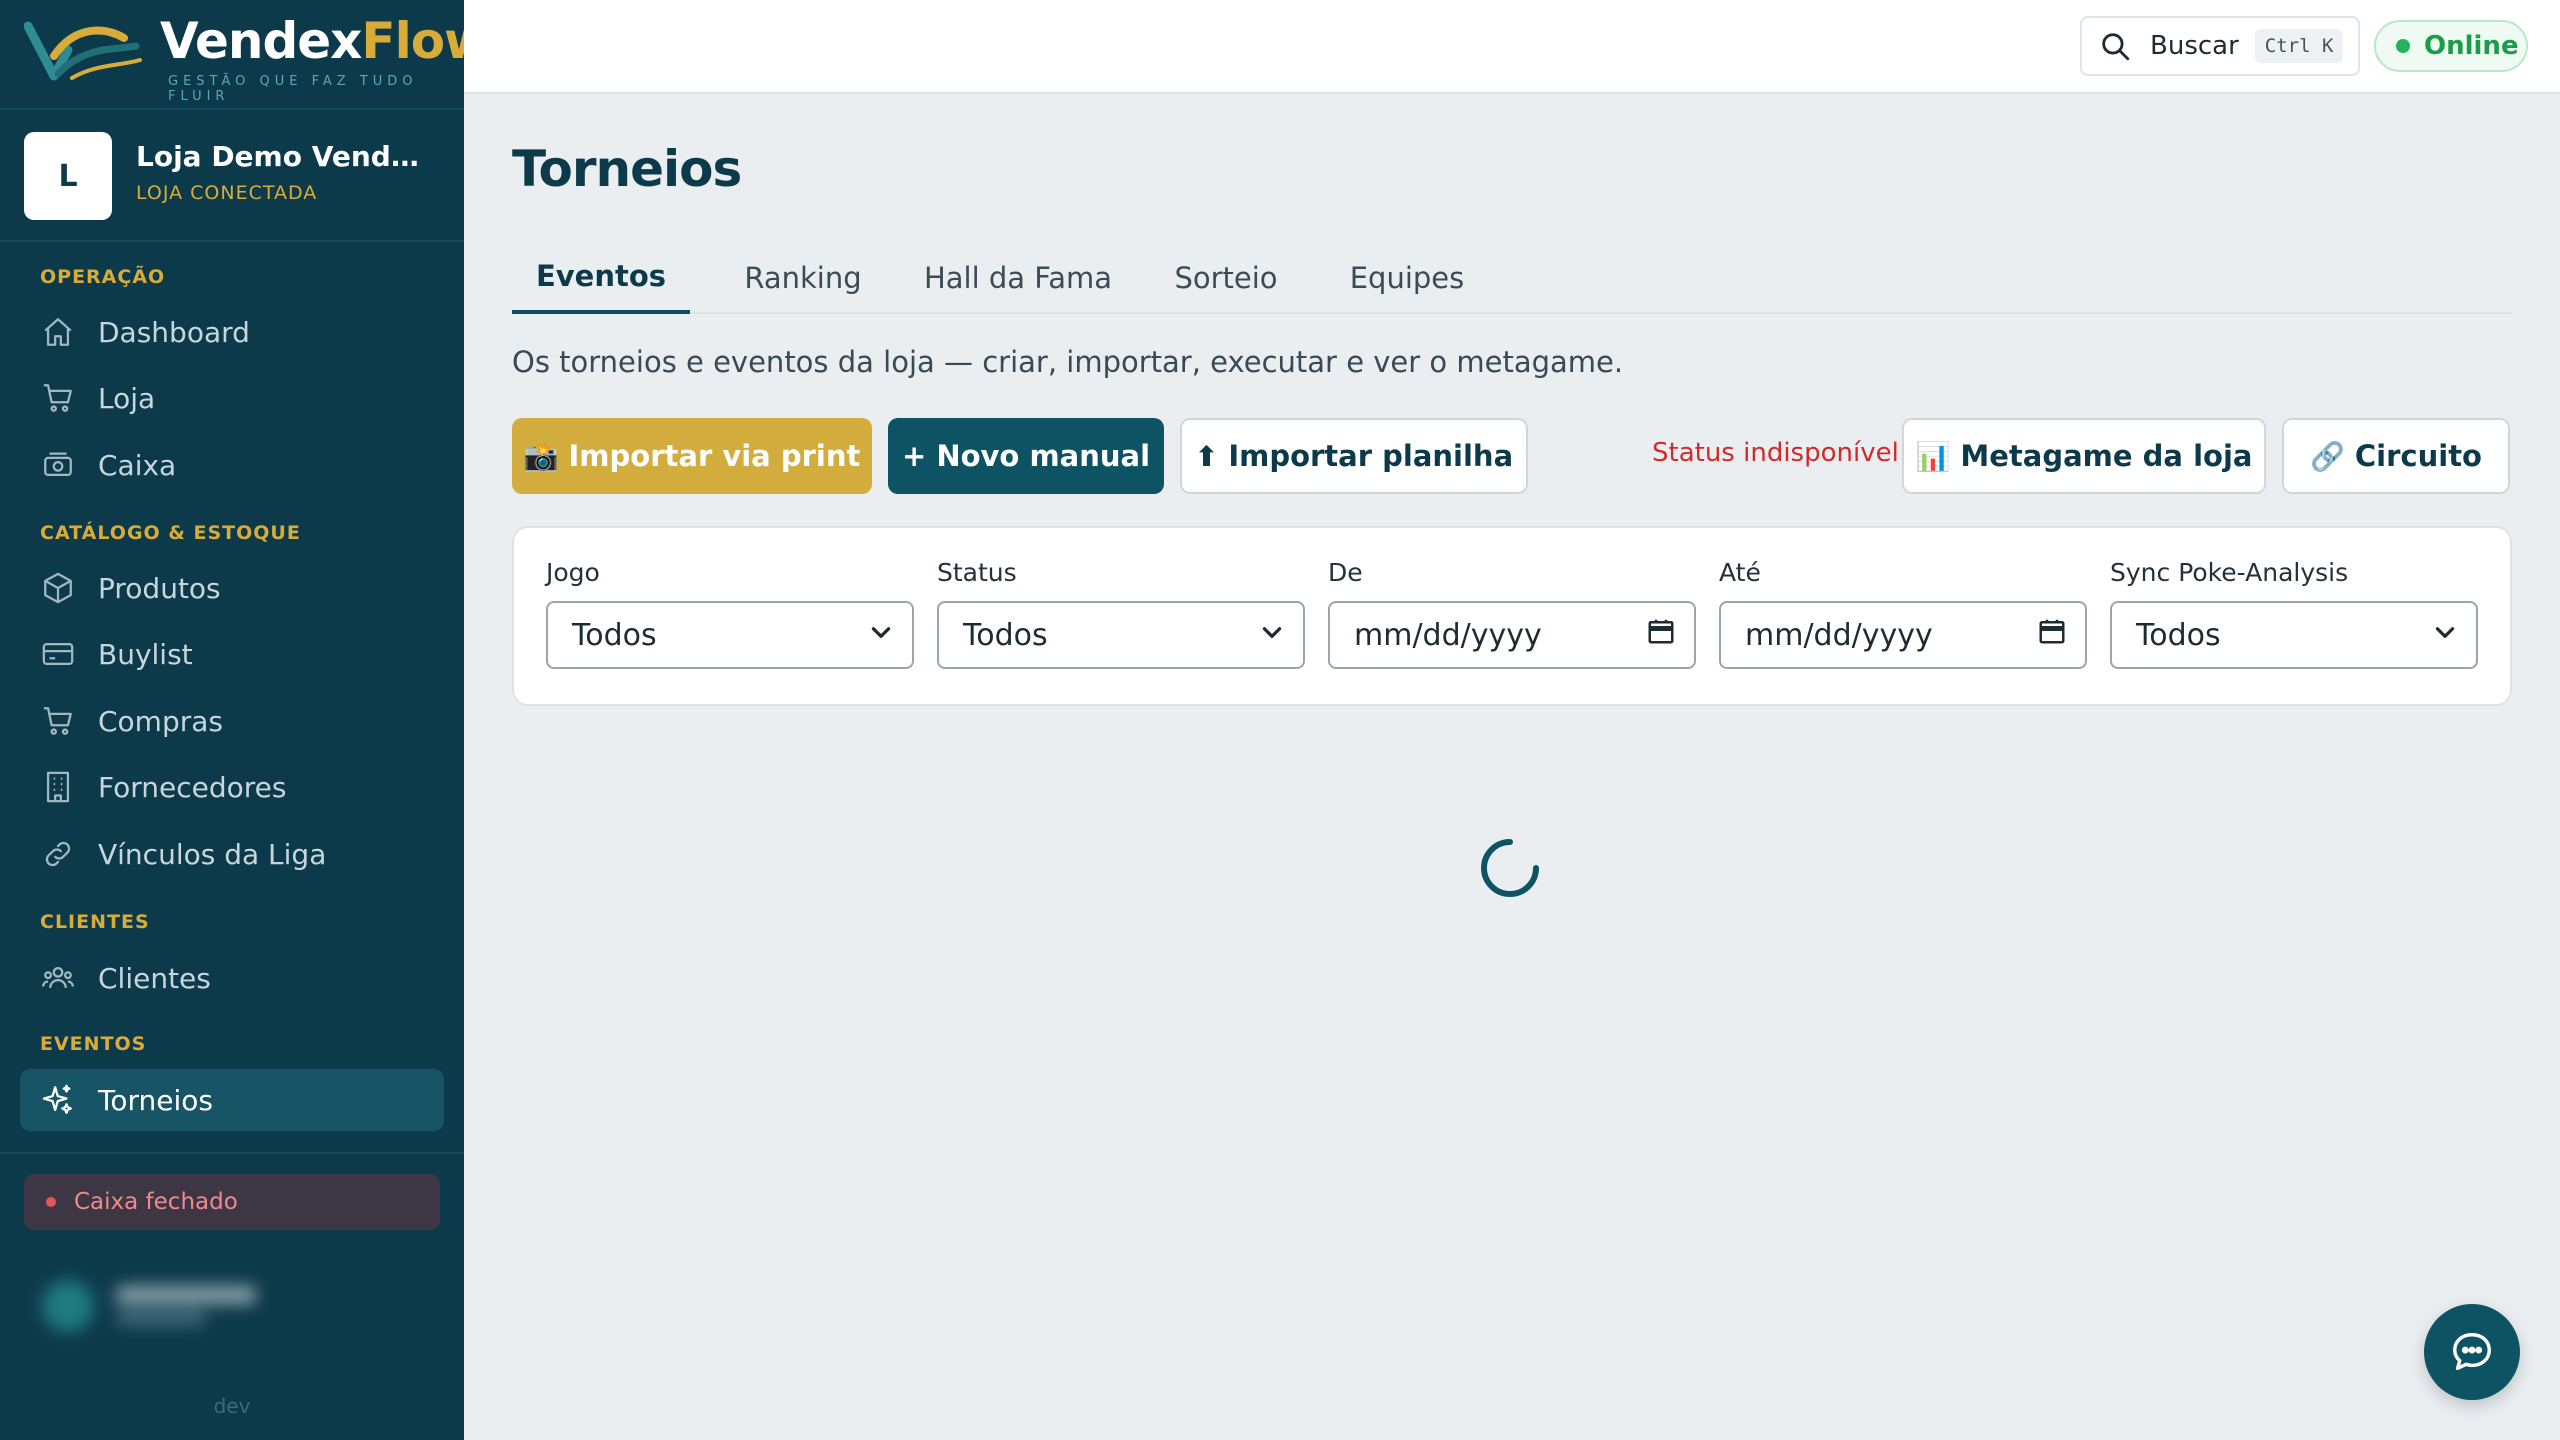 The image size is (2560, 1440). What do you see at coordinates (58, 978) in the screenshot?
I see `users-icon` at bounding box center [58, 978].